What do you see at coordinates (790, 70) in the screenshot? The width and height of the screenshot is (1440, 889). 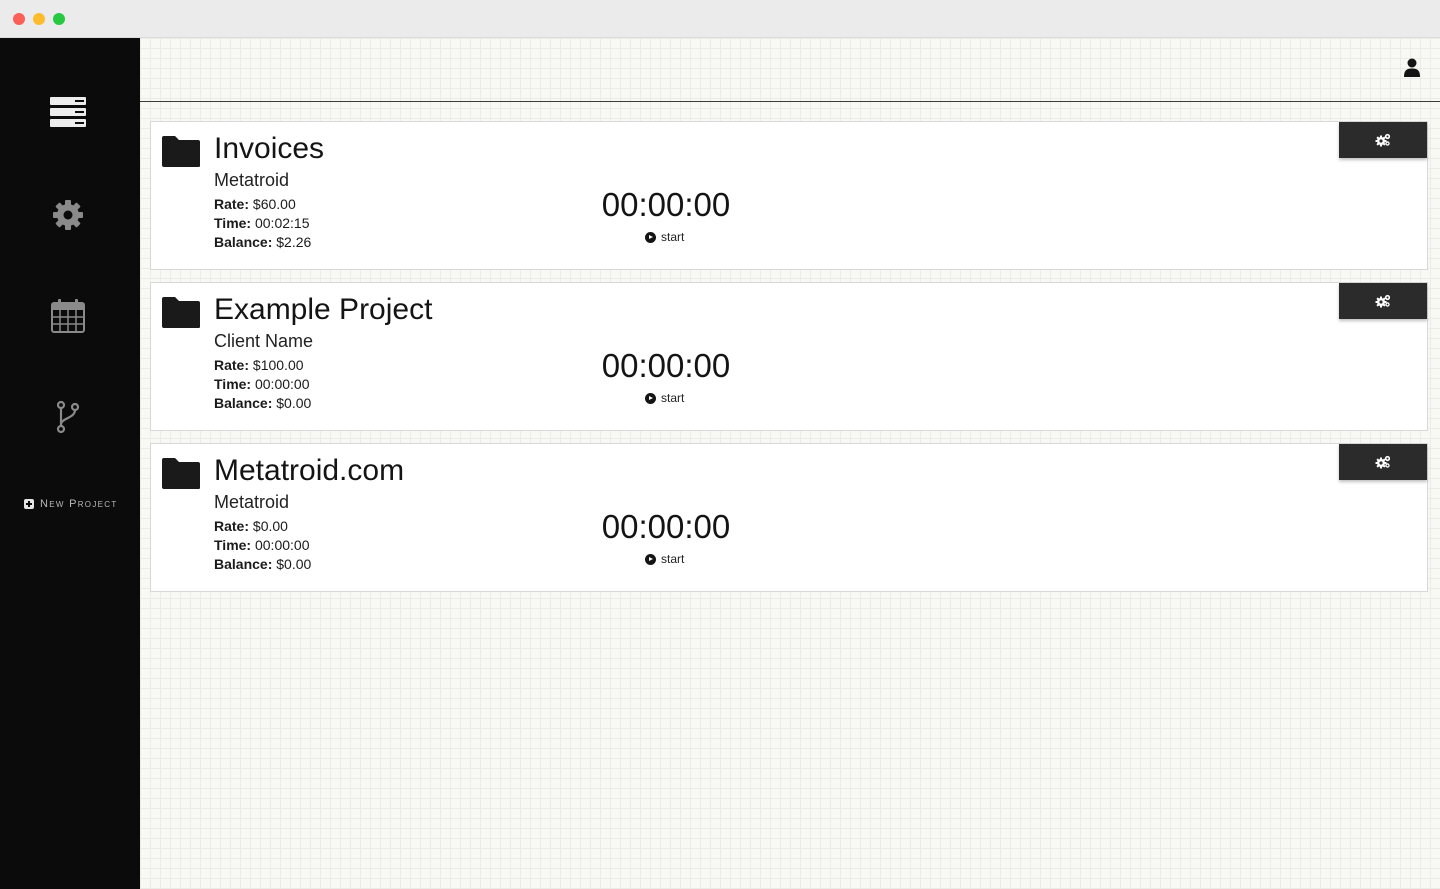 I see `header-bar` at bounding box center [790, 70].